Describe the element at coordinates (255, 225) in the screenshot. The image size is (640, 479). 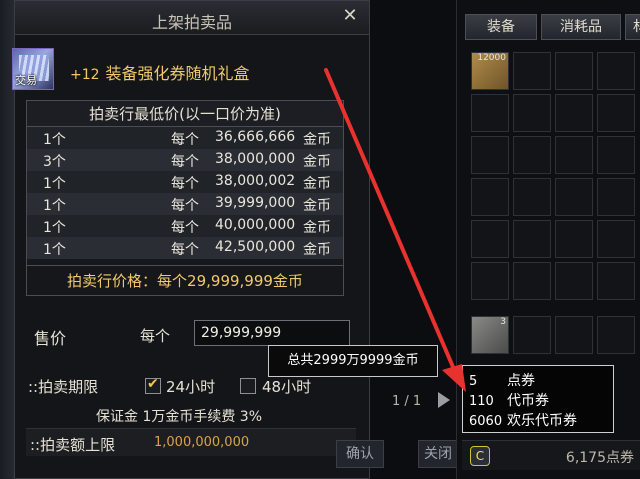
I see `row-price: 40,000,000` at that location.